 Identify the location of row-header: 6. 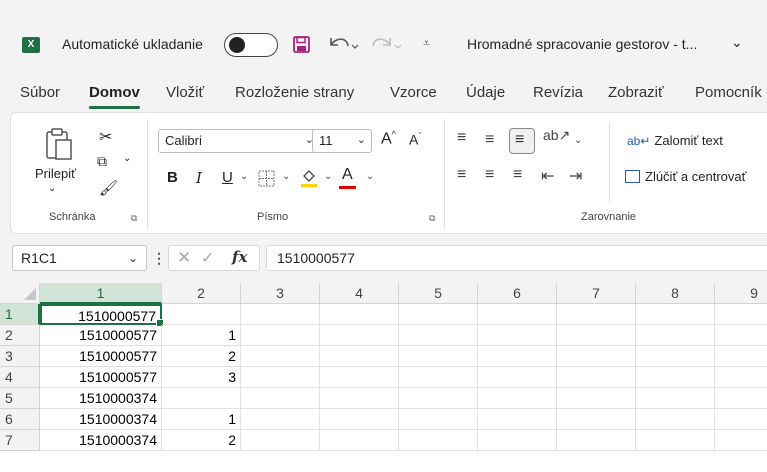
(20, 419).